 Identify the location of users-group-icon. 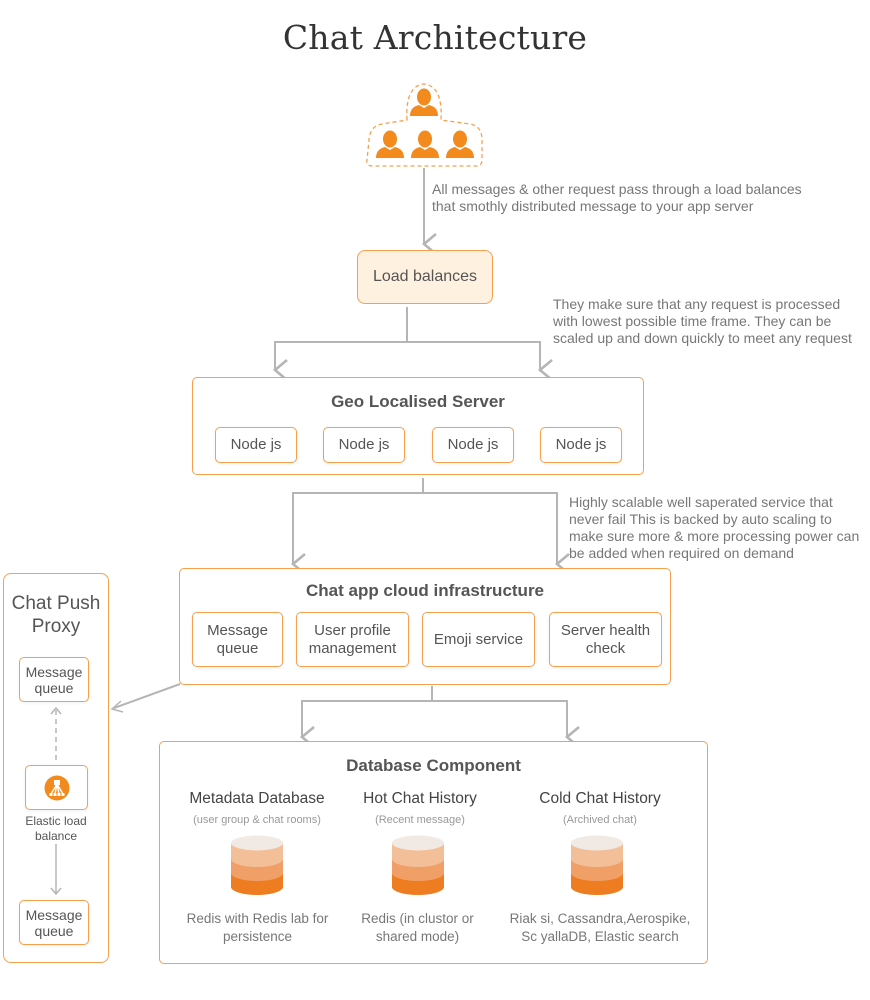
(425, 123).